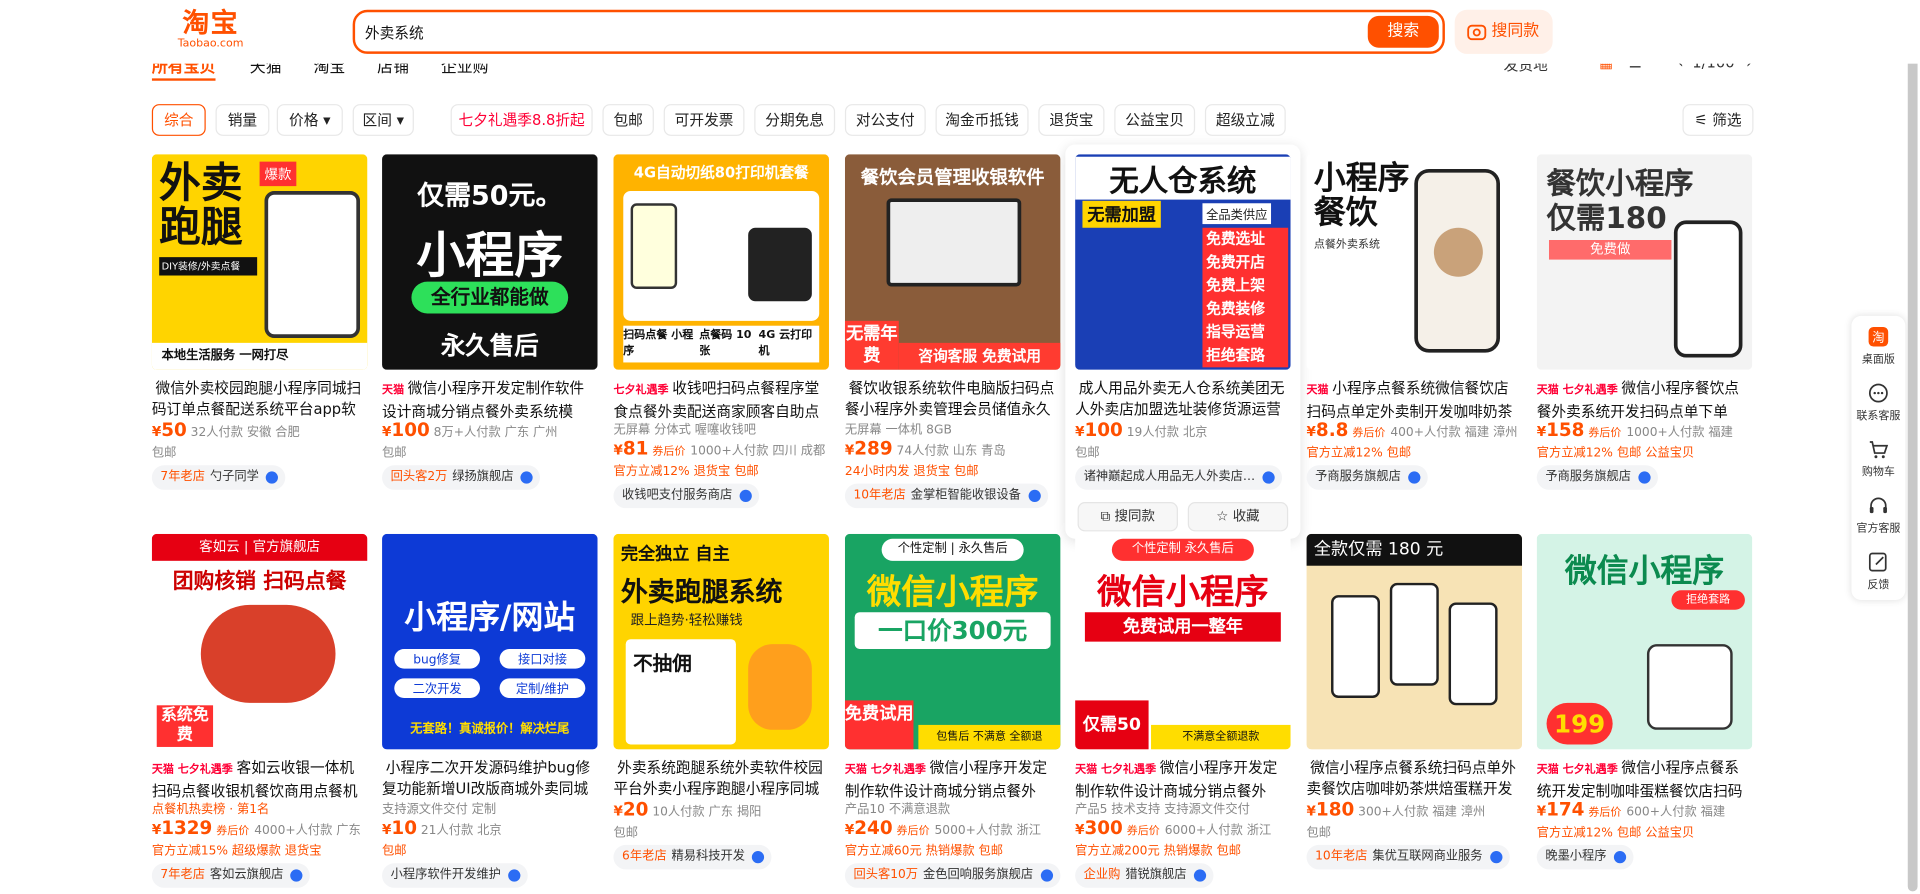  What do you see at coordinates (1585, 857) in the screenshot?
I see `shop-link: 晚墨小程序` at bounding box center [1585, 857].